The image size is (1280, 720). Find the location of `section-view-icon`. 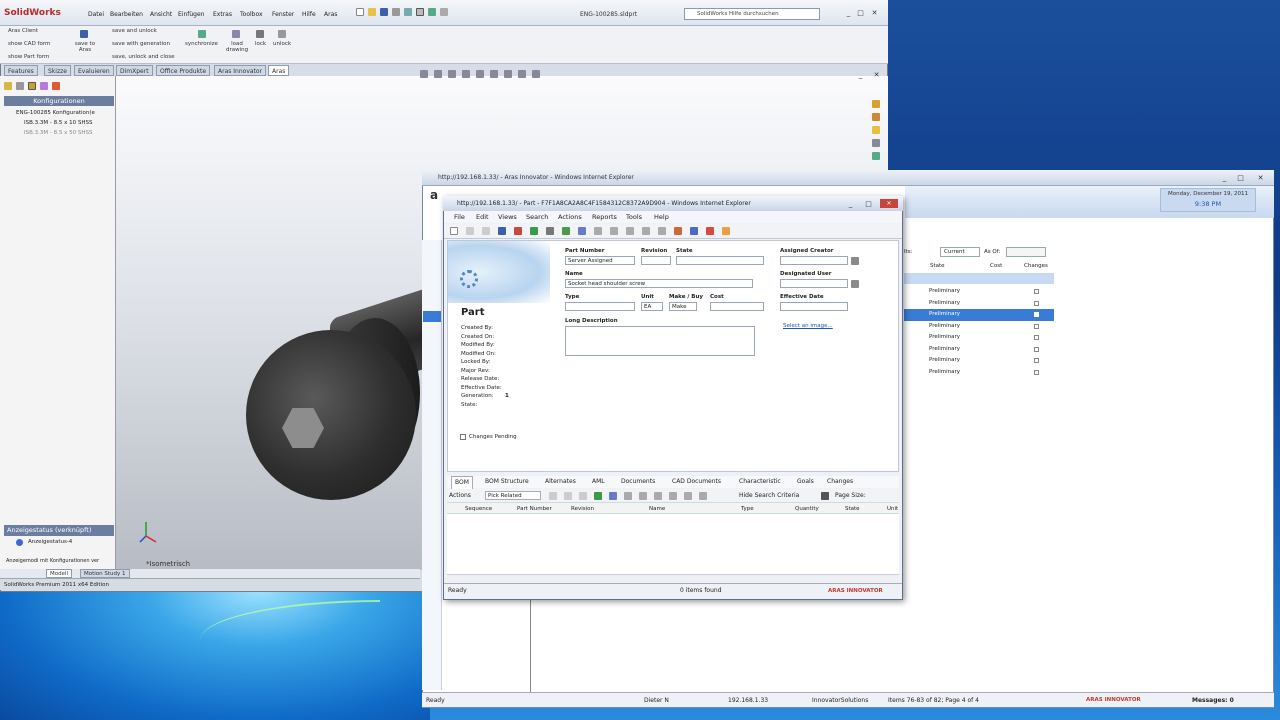

section-view-icon is located at coordinates (466, 74).